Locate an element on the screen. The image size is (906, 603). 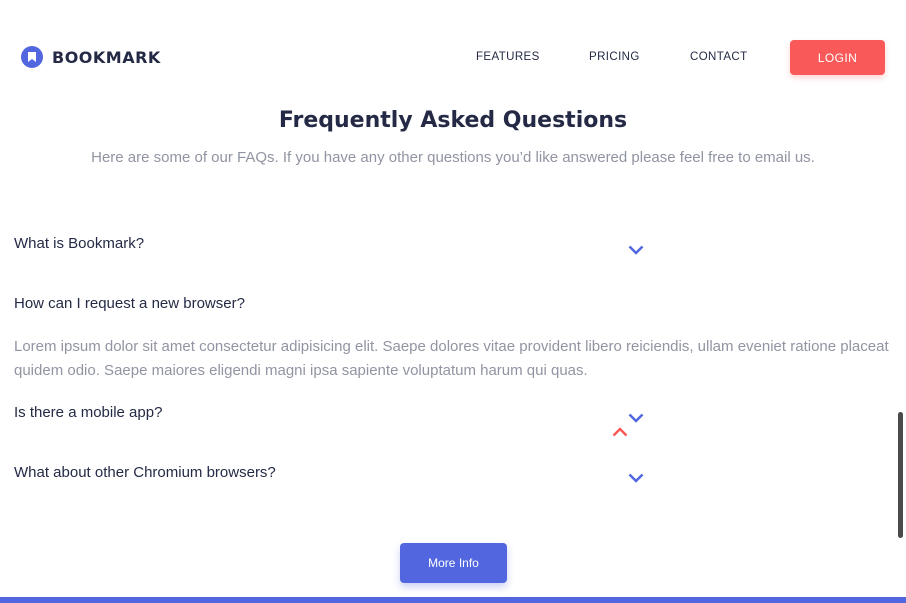
chevron-up-icon is located at coordinates (620, 433).